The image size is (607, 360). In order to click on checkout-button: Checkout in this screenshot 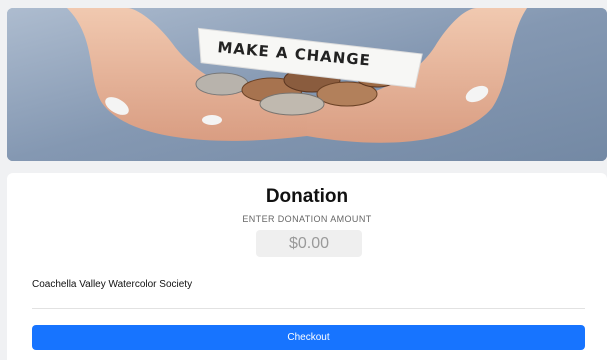, I will do `click(308, 337)`.